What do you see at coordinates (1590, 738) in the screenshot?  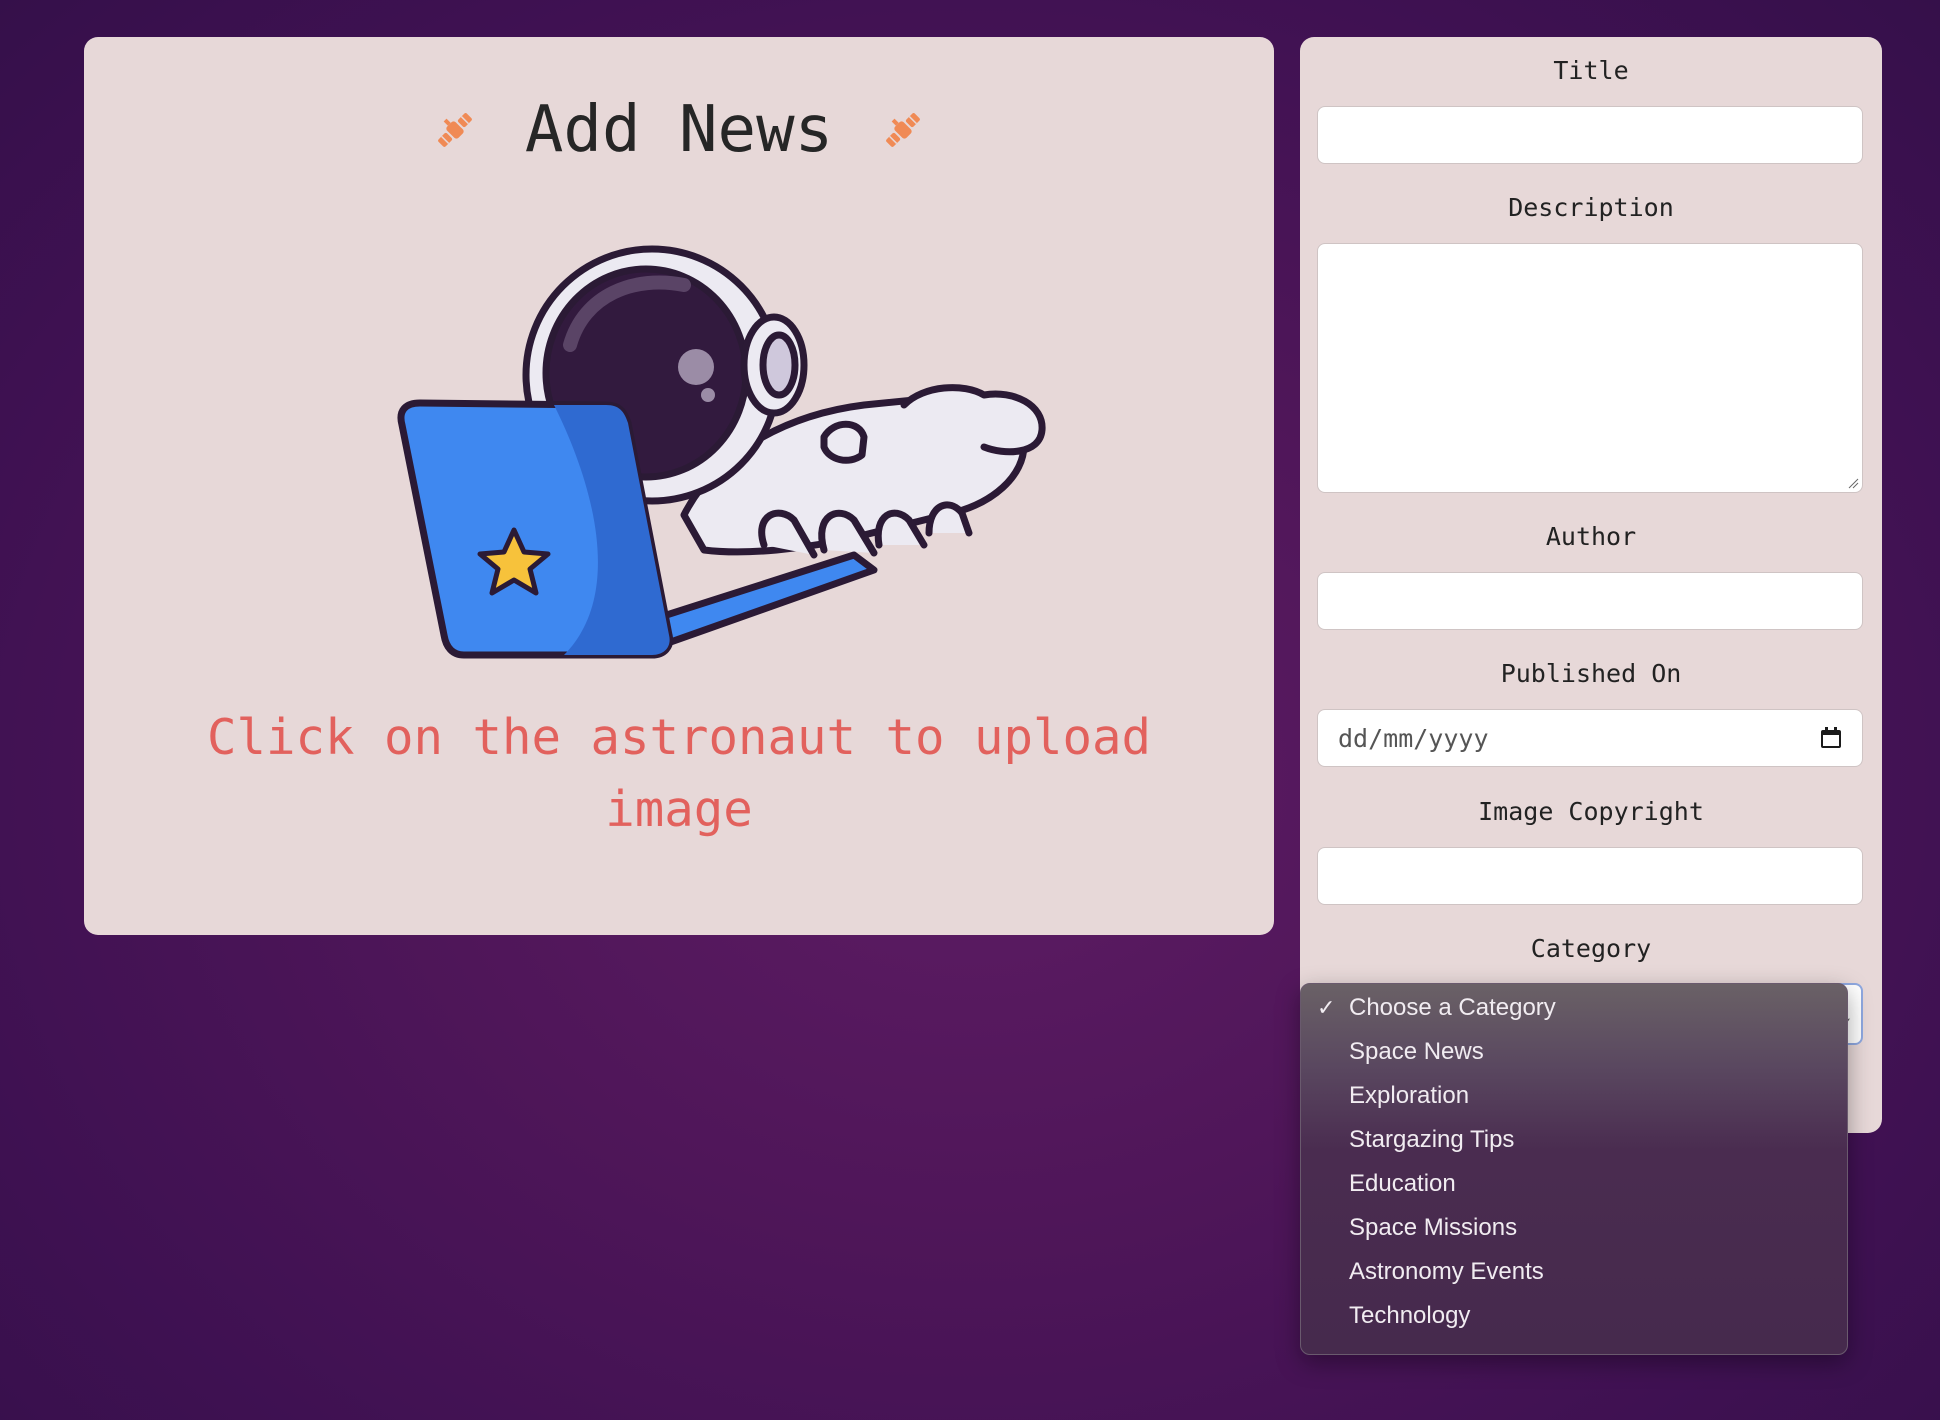 I see `published-date-input: dd/mm/yyyy` at bounding box center [1590, 738].